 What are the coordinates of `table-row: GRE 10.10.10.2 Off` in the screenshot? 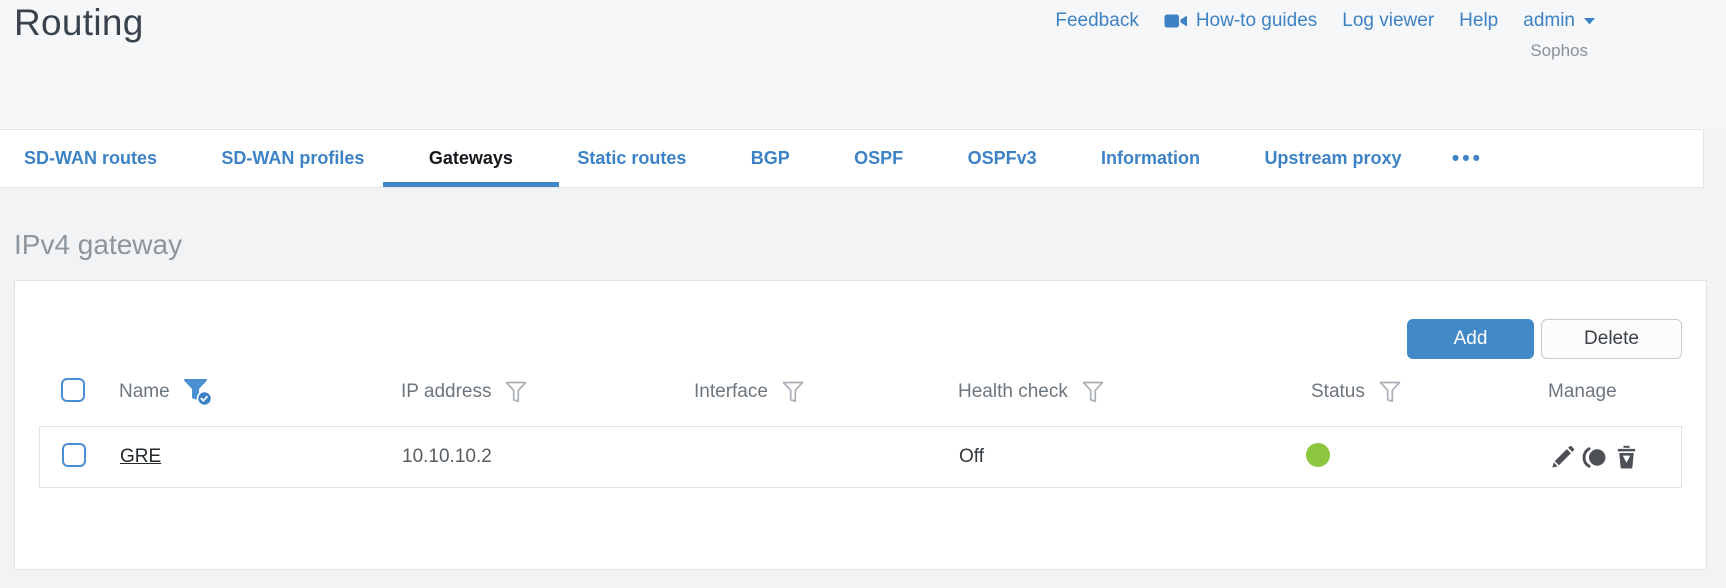 It's located at (860, 457).